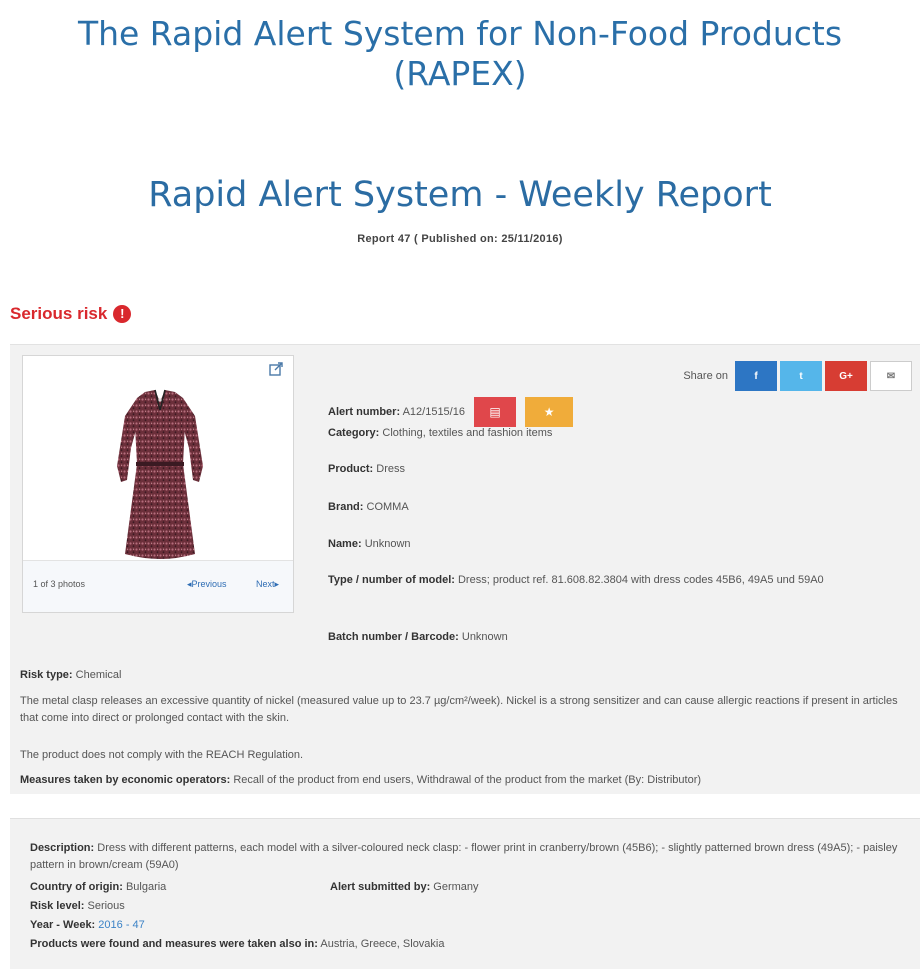  What do you see at coordinates (158, 586) in the screenshot?
I see `photo-navigation: 1 of 3 photos ◂Previous Next▸` at bounding box center [158, 586].